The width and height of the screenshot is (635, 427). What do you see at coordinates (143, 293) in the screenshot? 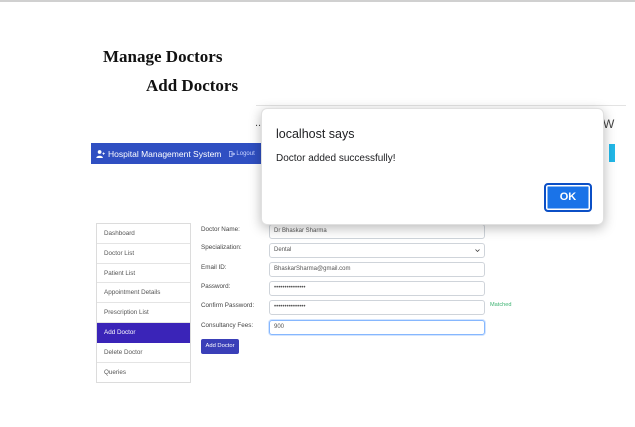
I see `sidebar-item-appointment-details: Appointment Details` at bounding box center [143, 293].